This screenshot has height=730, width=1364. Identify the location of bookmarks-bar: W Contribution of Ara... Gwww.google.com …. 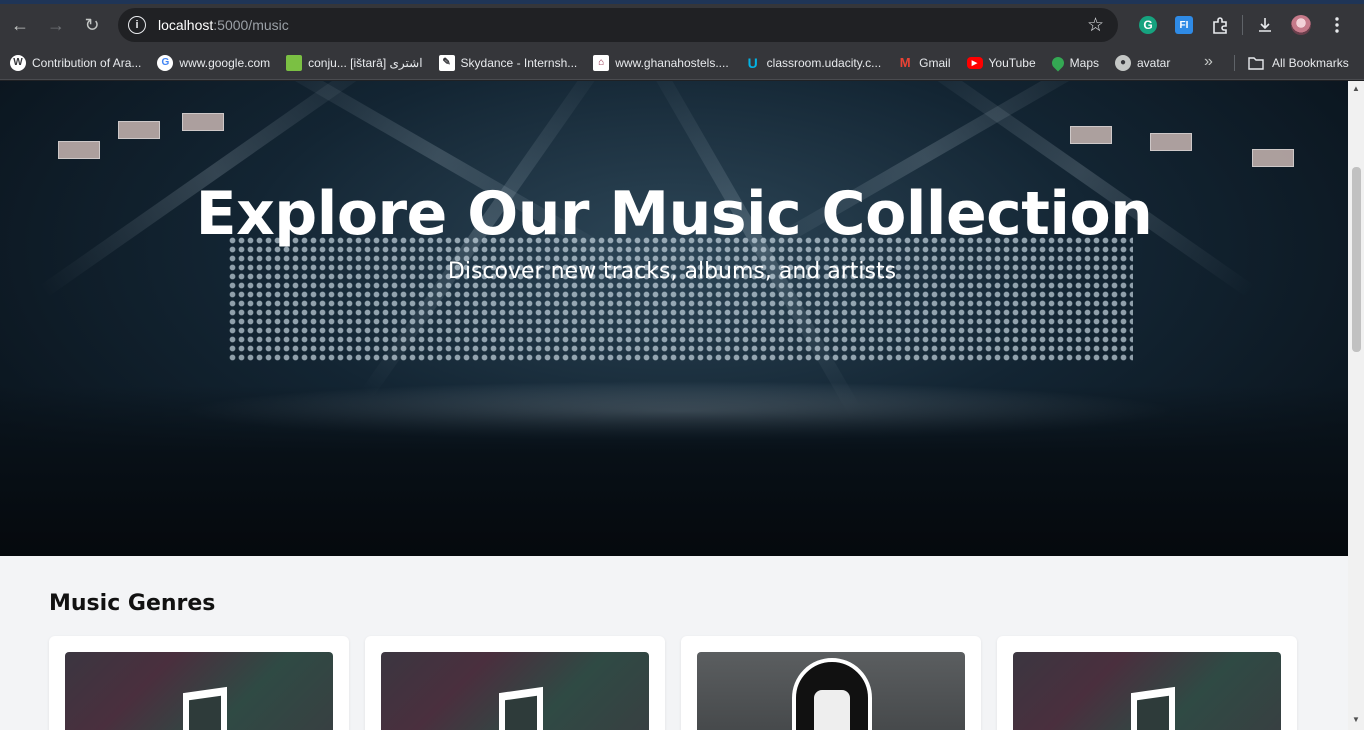
(682, 63).